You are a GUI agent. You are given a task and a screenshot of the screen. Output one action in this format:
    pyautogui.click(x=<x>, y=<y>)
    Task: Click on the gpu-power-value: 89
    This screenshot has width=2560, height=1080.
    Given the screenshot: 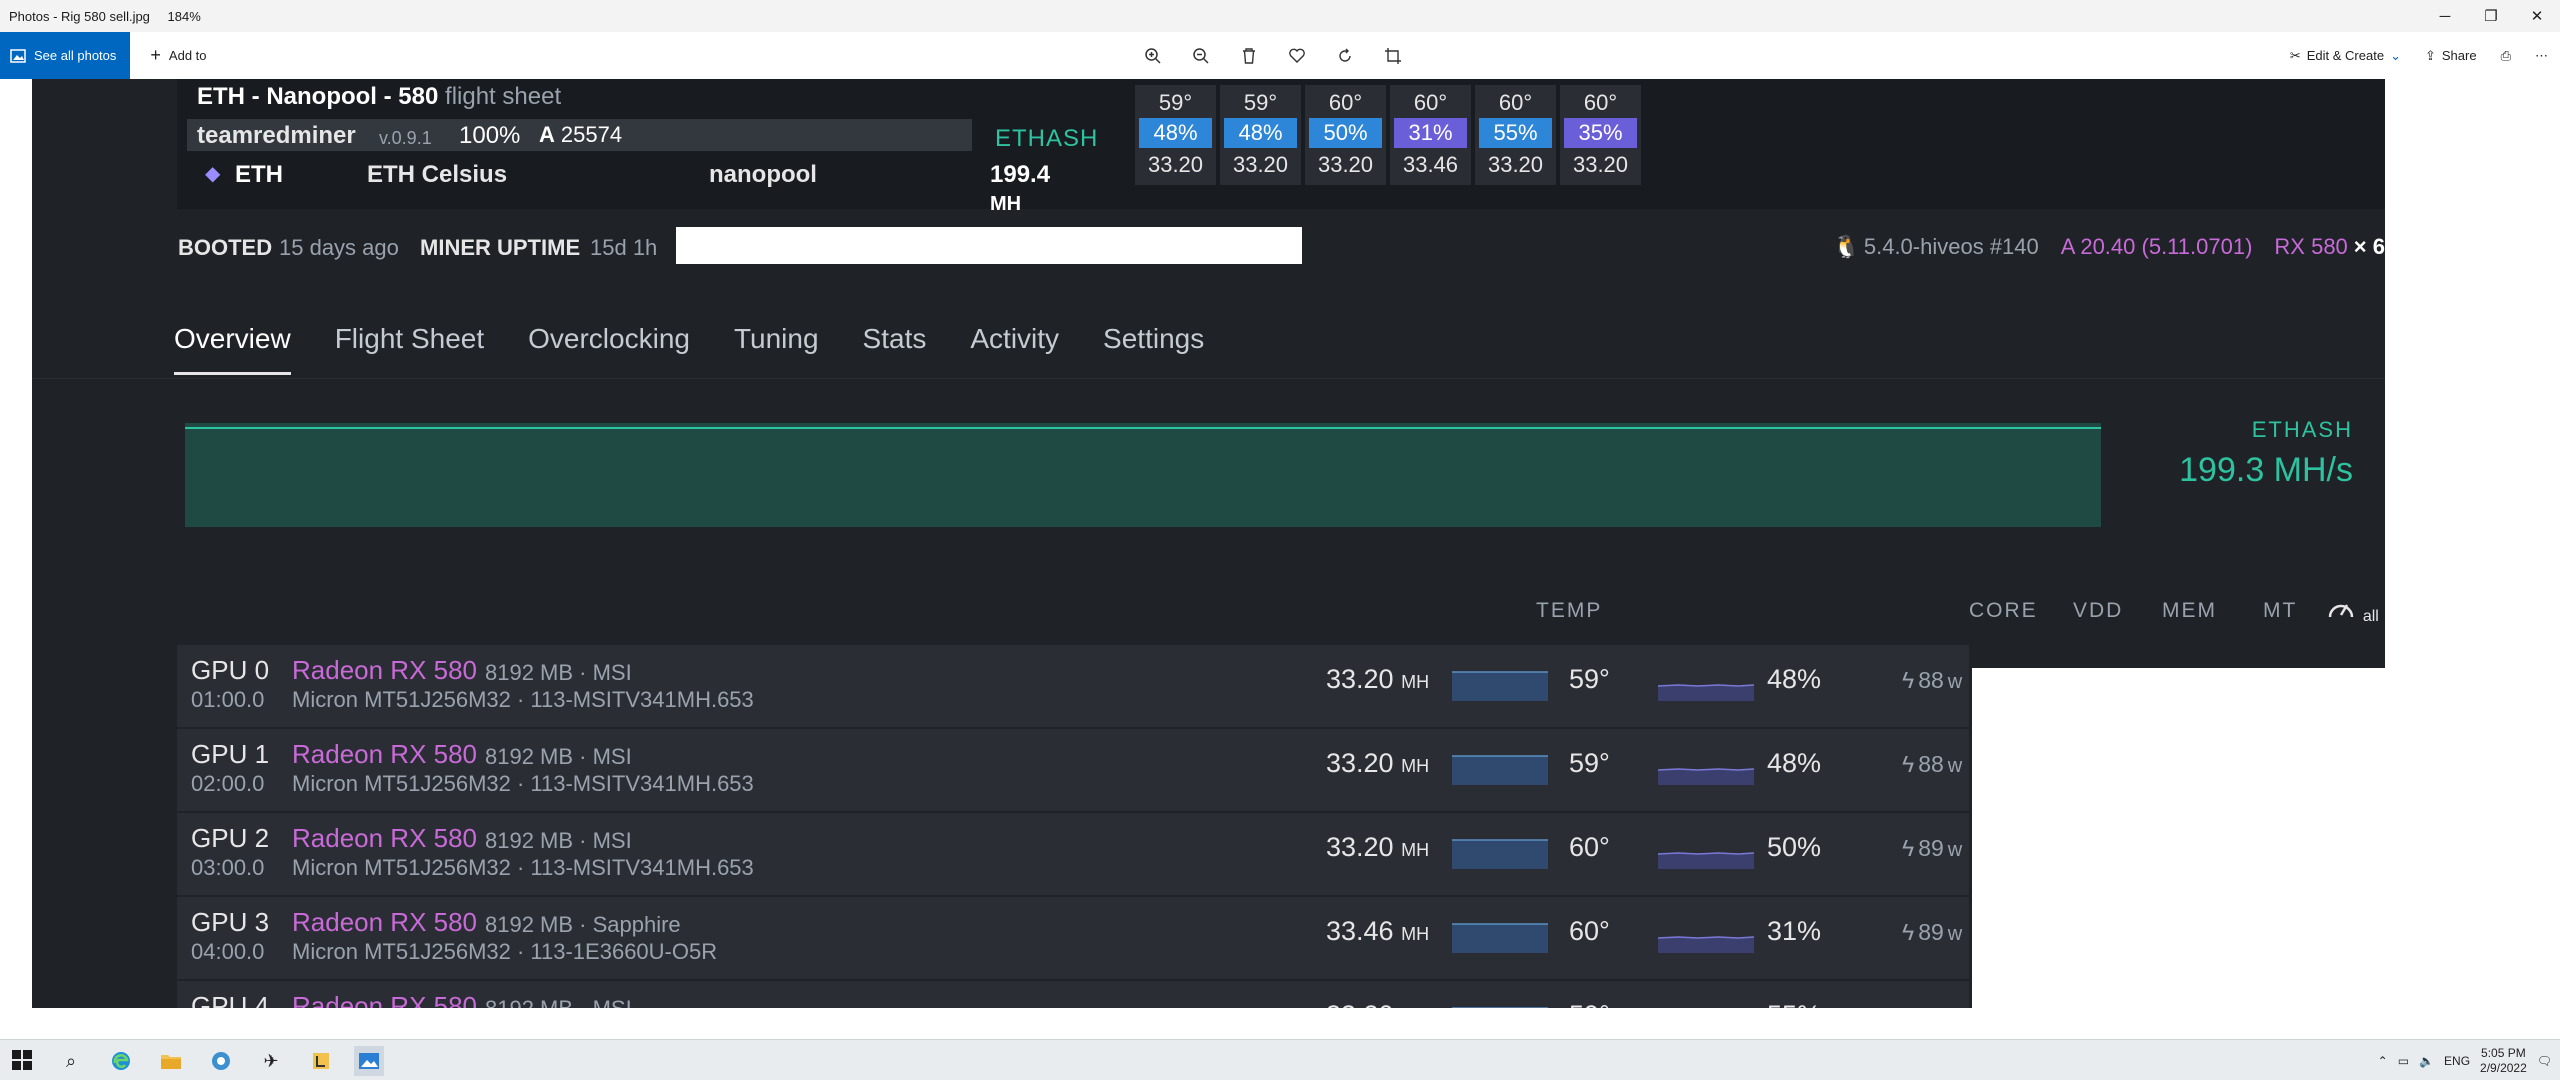 What is the action you would take?
    pyautogui.click(x=1931, y=932)
    